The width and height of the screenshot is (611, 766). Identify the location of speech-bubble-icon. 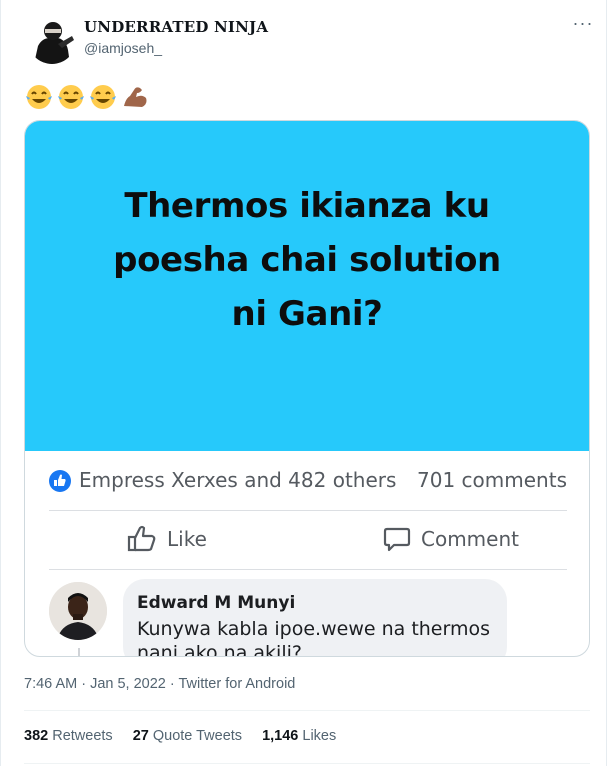
(397, 539).